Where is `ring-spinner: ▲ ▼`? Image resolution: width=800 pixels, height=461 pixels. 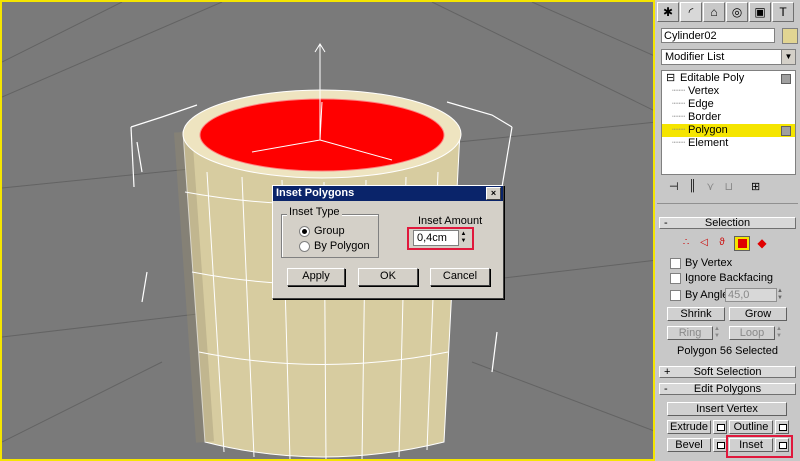
ring-spinner: ▲ ▼ is located at coordinates (718, 333).